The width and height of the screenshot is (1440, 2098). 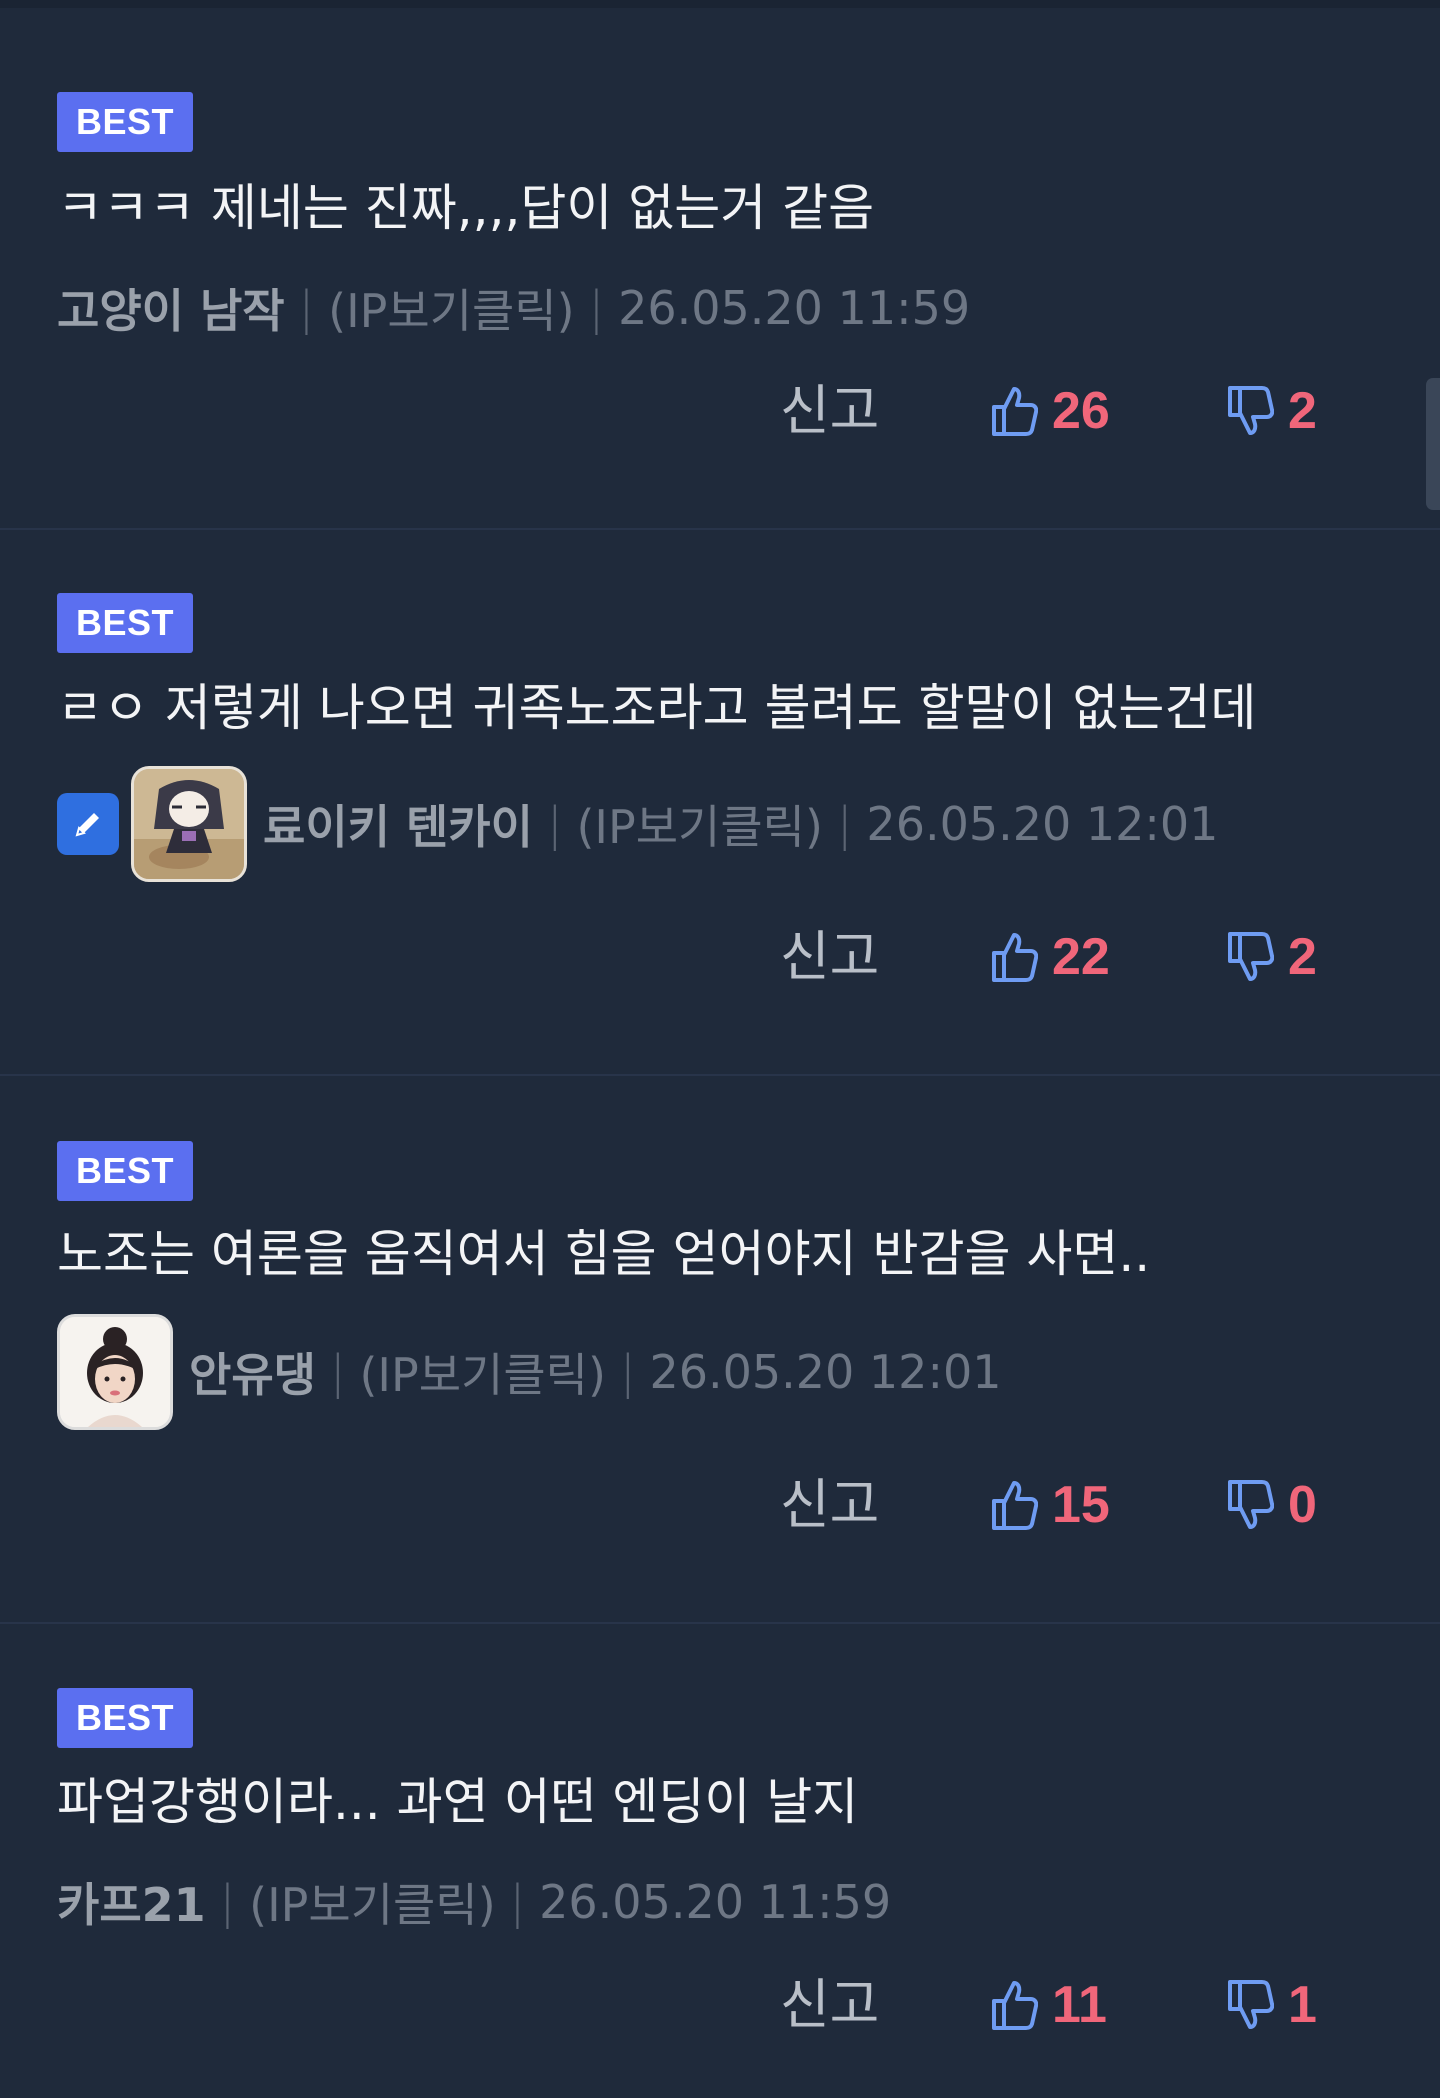 I want to click on comment-meta: 고양이 남작 | (IP보기클릭) | 26.05.20 11:59, so click(x=513, y=308).